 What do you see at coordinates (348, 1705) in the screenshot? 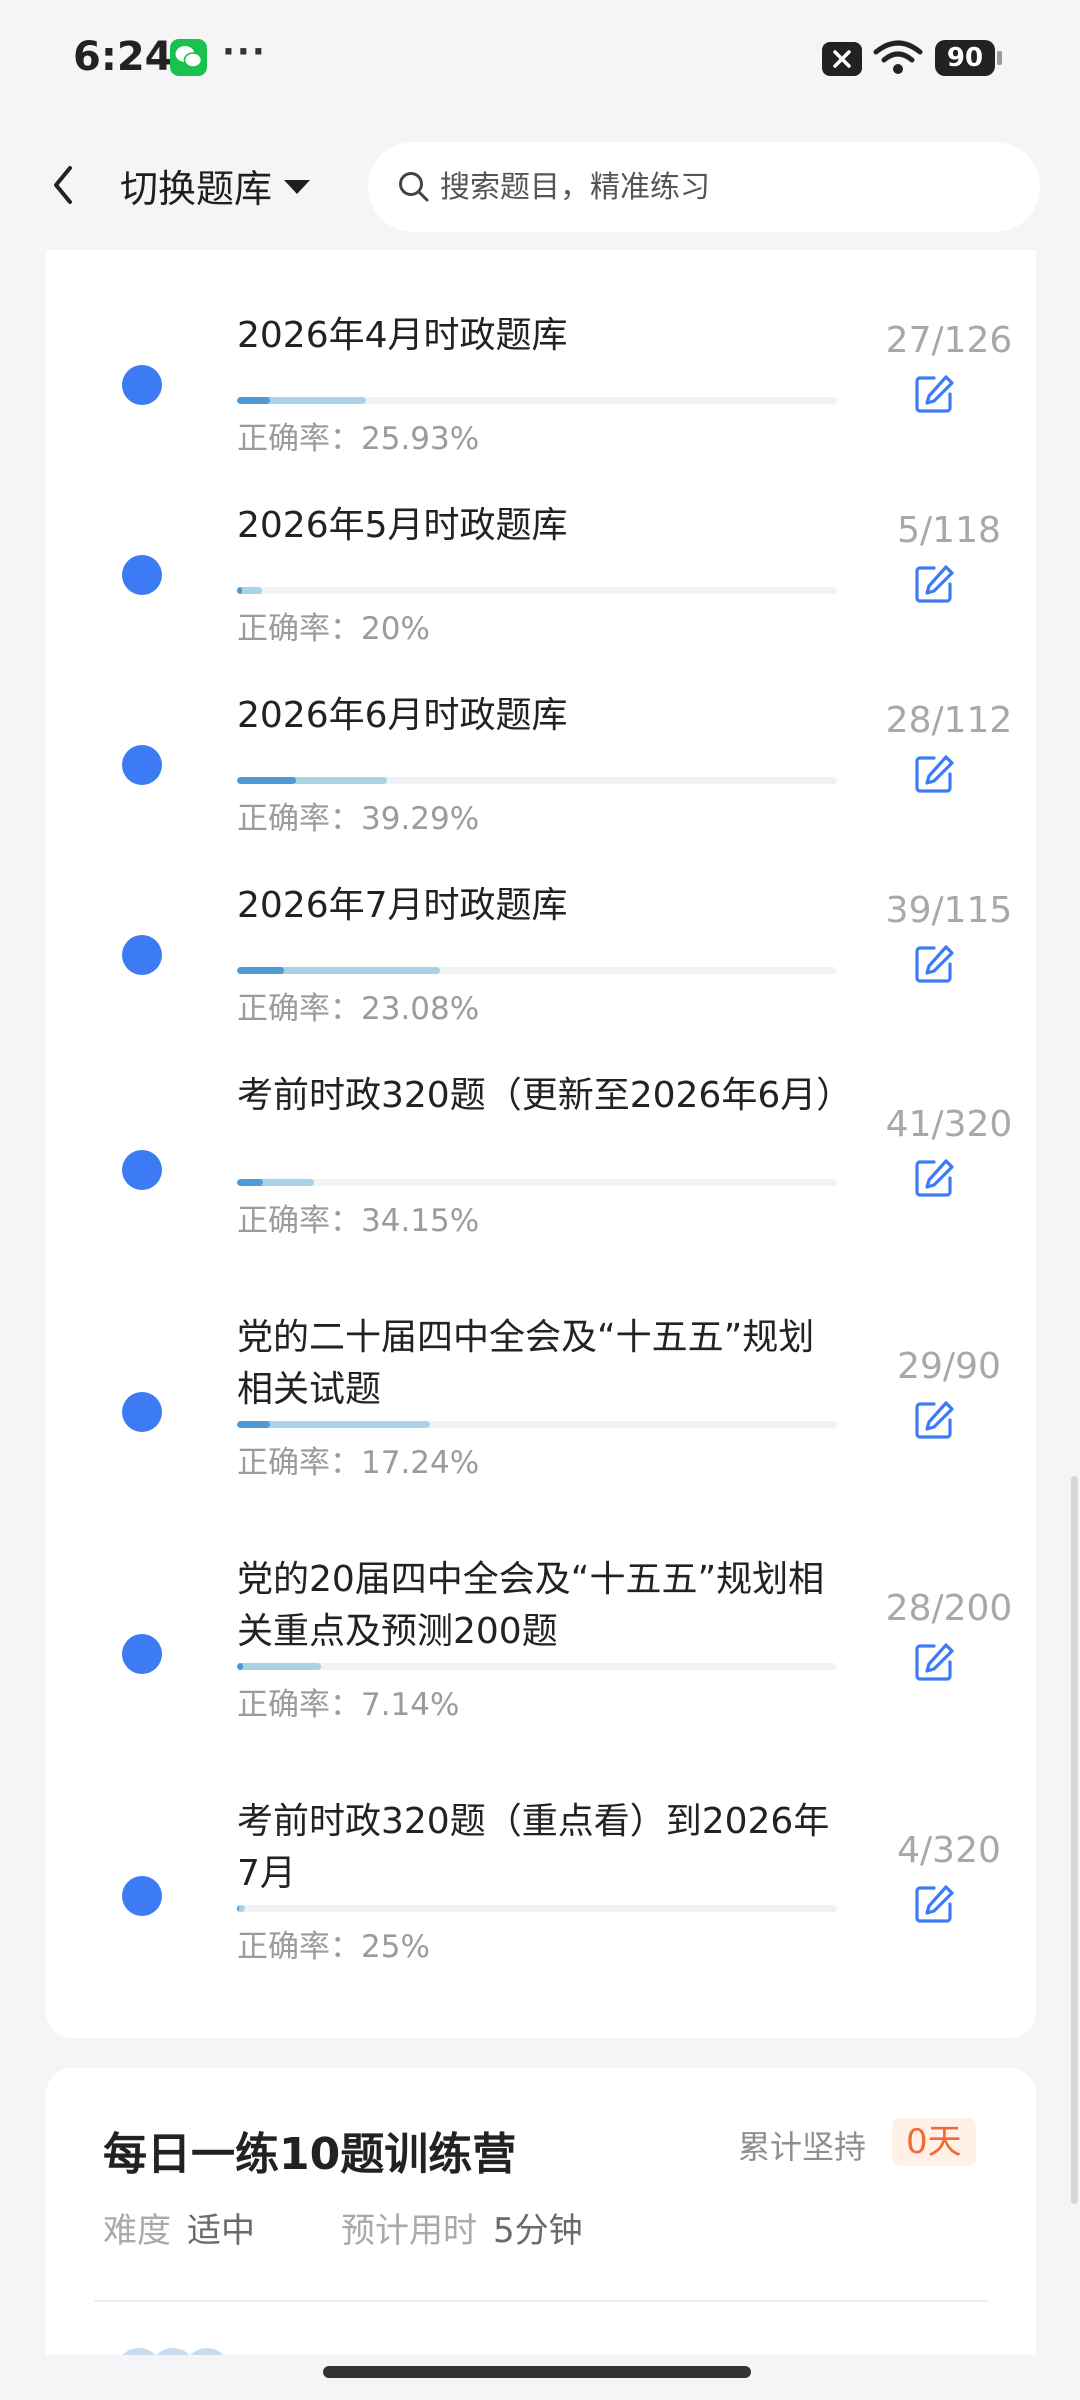
I see `accuracy-text: 正确率：7.14%` at bounding box center [348, 1705].